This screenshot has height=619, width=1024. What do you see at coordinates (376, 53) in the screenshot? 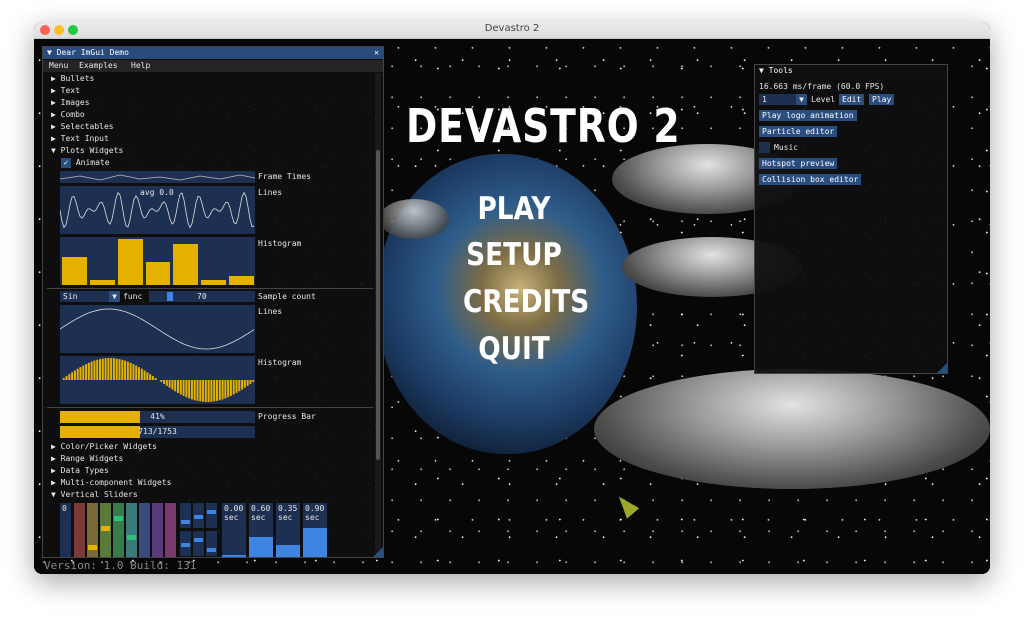
I see `close-icon: ✕` at bounding box center [376, 53].